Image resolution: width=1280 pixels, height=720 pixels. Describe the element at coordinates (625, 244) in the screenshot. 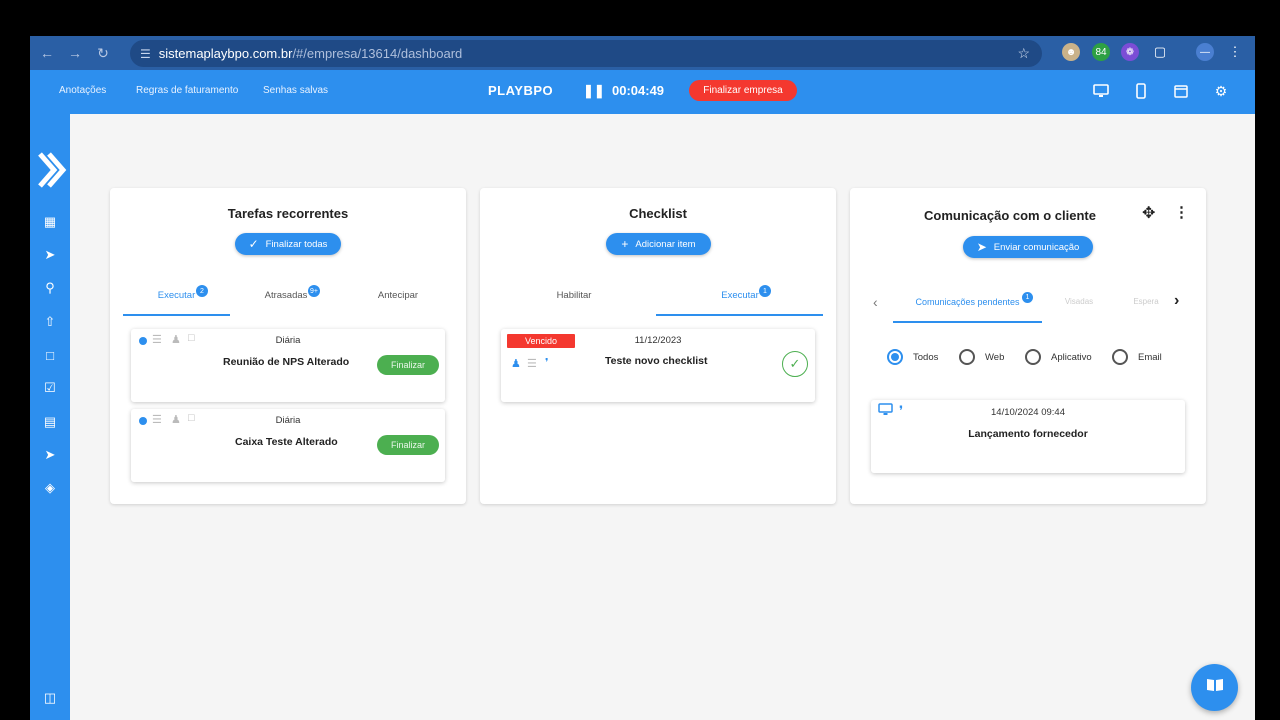

I see `plus-icon: +` at that location.